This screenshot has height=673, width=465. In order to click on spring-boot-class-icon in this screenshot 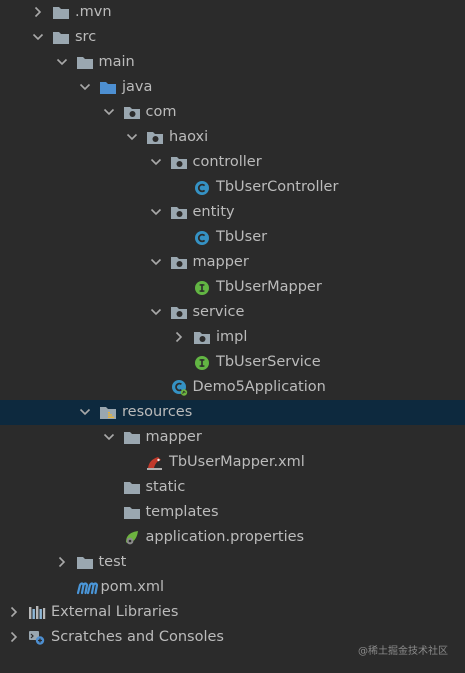, I will do `click(179, 387)`.